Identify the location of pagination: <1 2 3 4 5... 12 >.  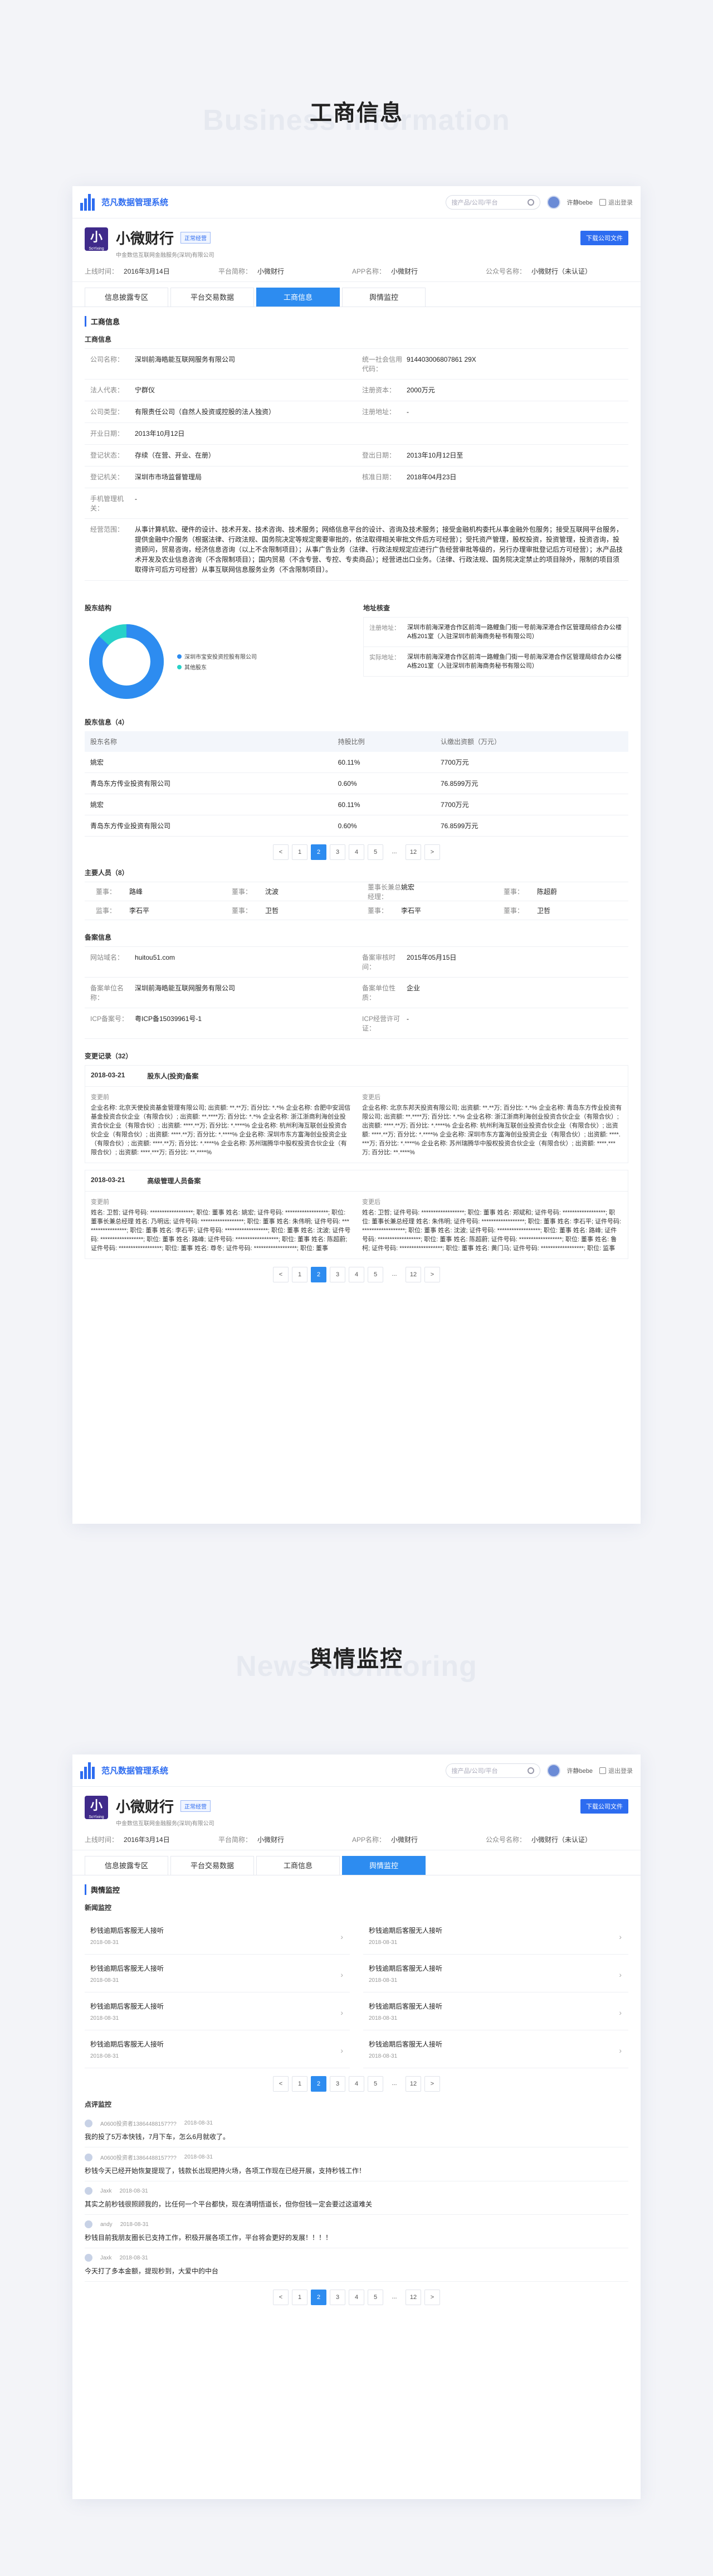
(356, 1274).